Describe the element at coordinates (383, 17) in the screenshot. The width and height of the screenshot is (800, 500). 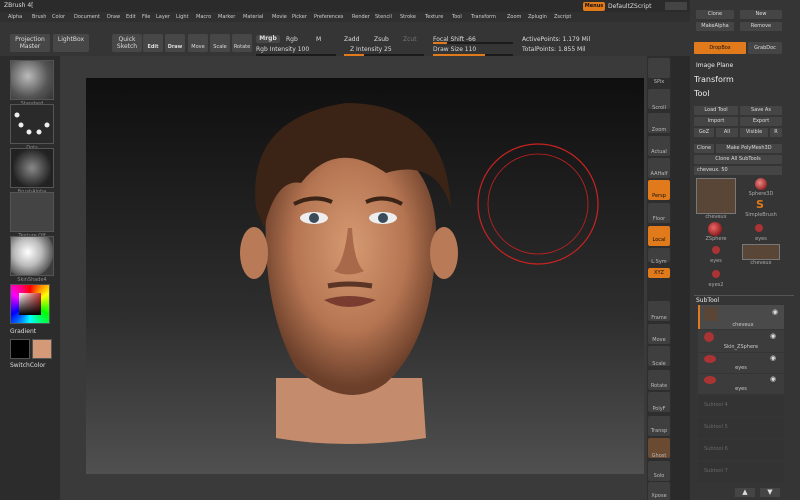
I see `menu-stencil: Stencil` at that location.